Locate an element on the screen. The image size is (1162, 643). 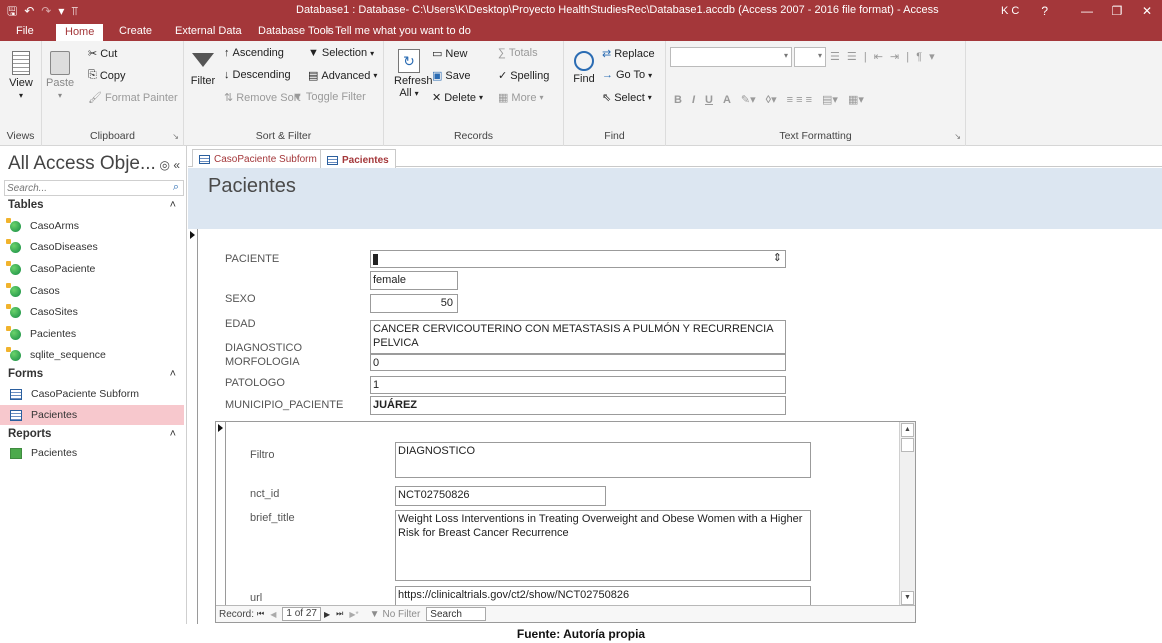
copy-button: ⎘ Copy is located at coordinates (107, 75).